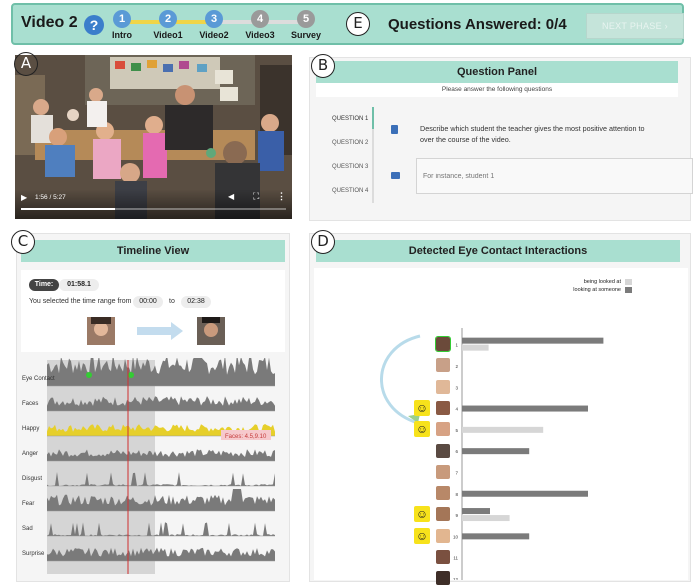 This screenshot has height=586, width=693. Describe the element at coordinates (306, 35) in the screenshot. I see `step-5-label: Survey` at that location.